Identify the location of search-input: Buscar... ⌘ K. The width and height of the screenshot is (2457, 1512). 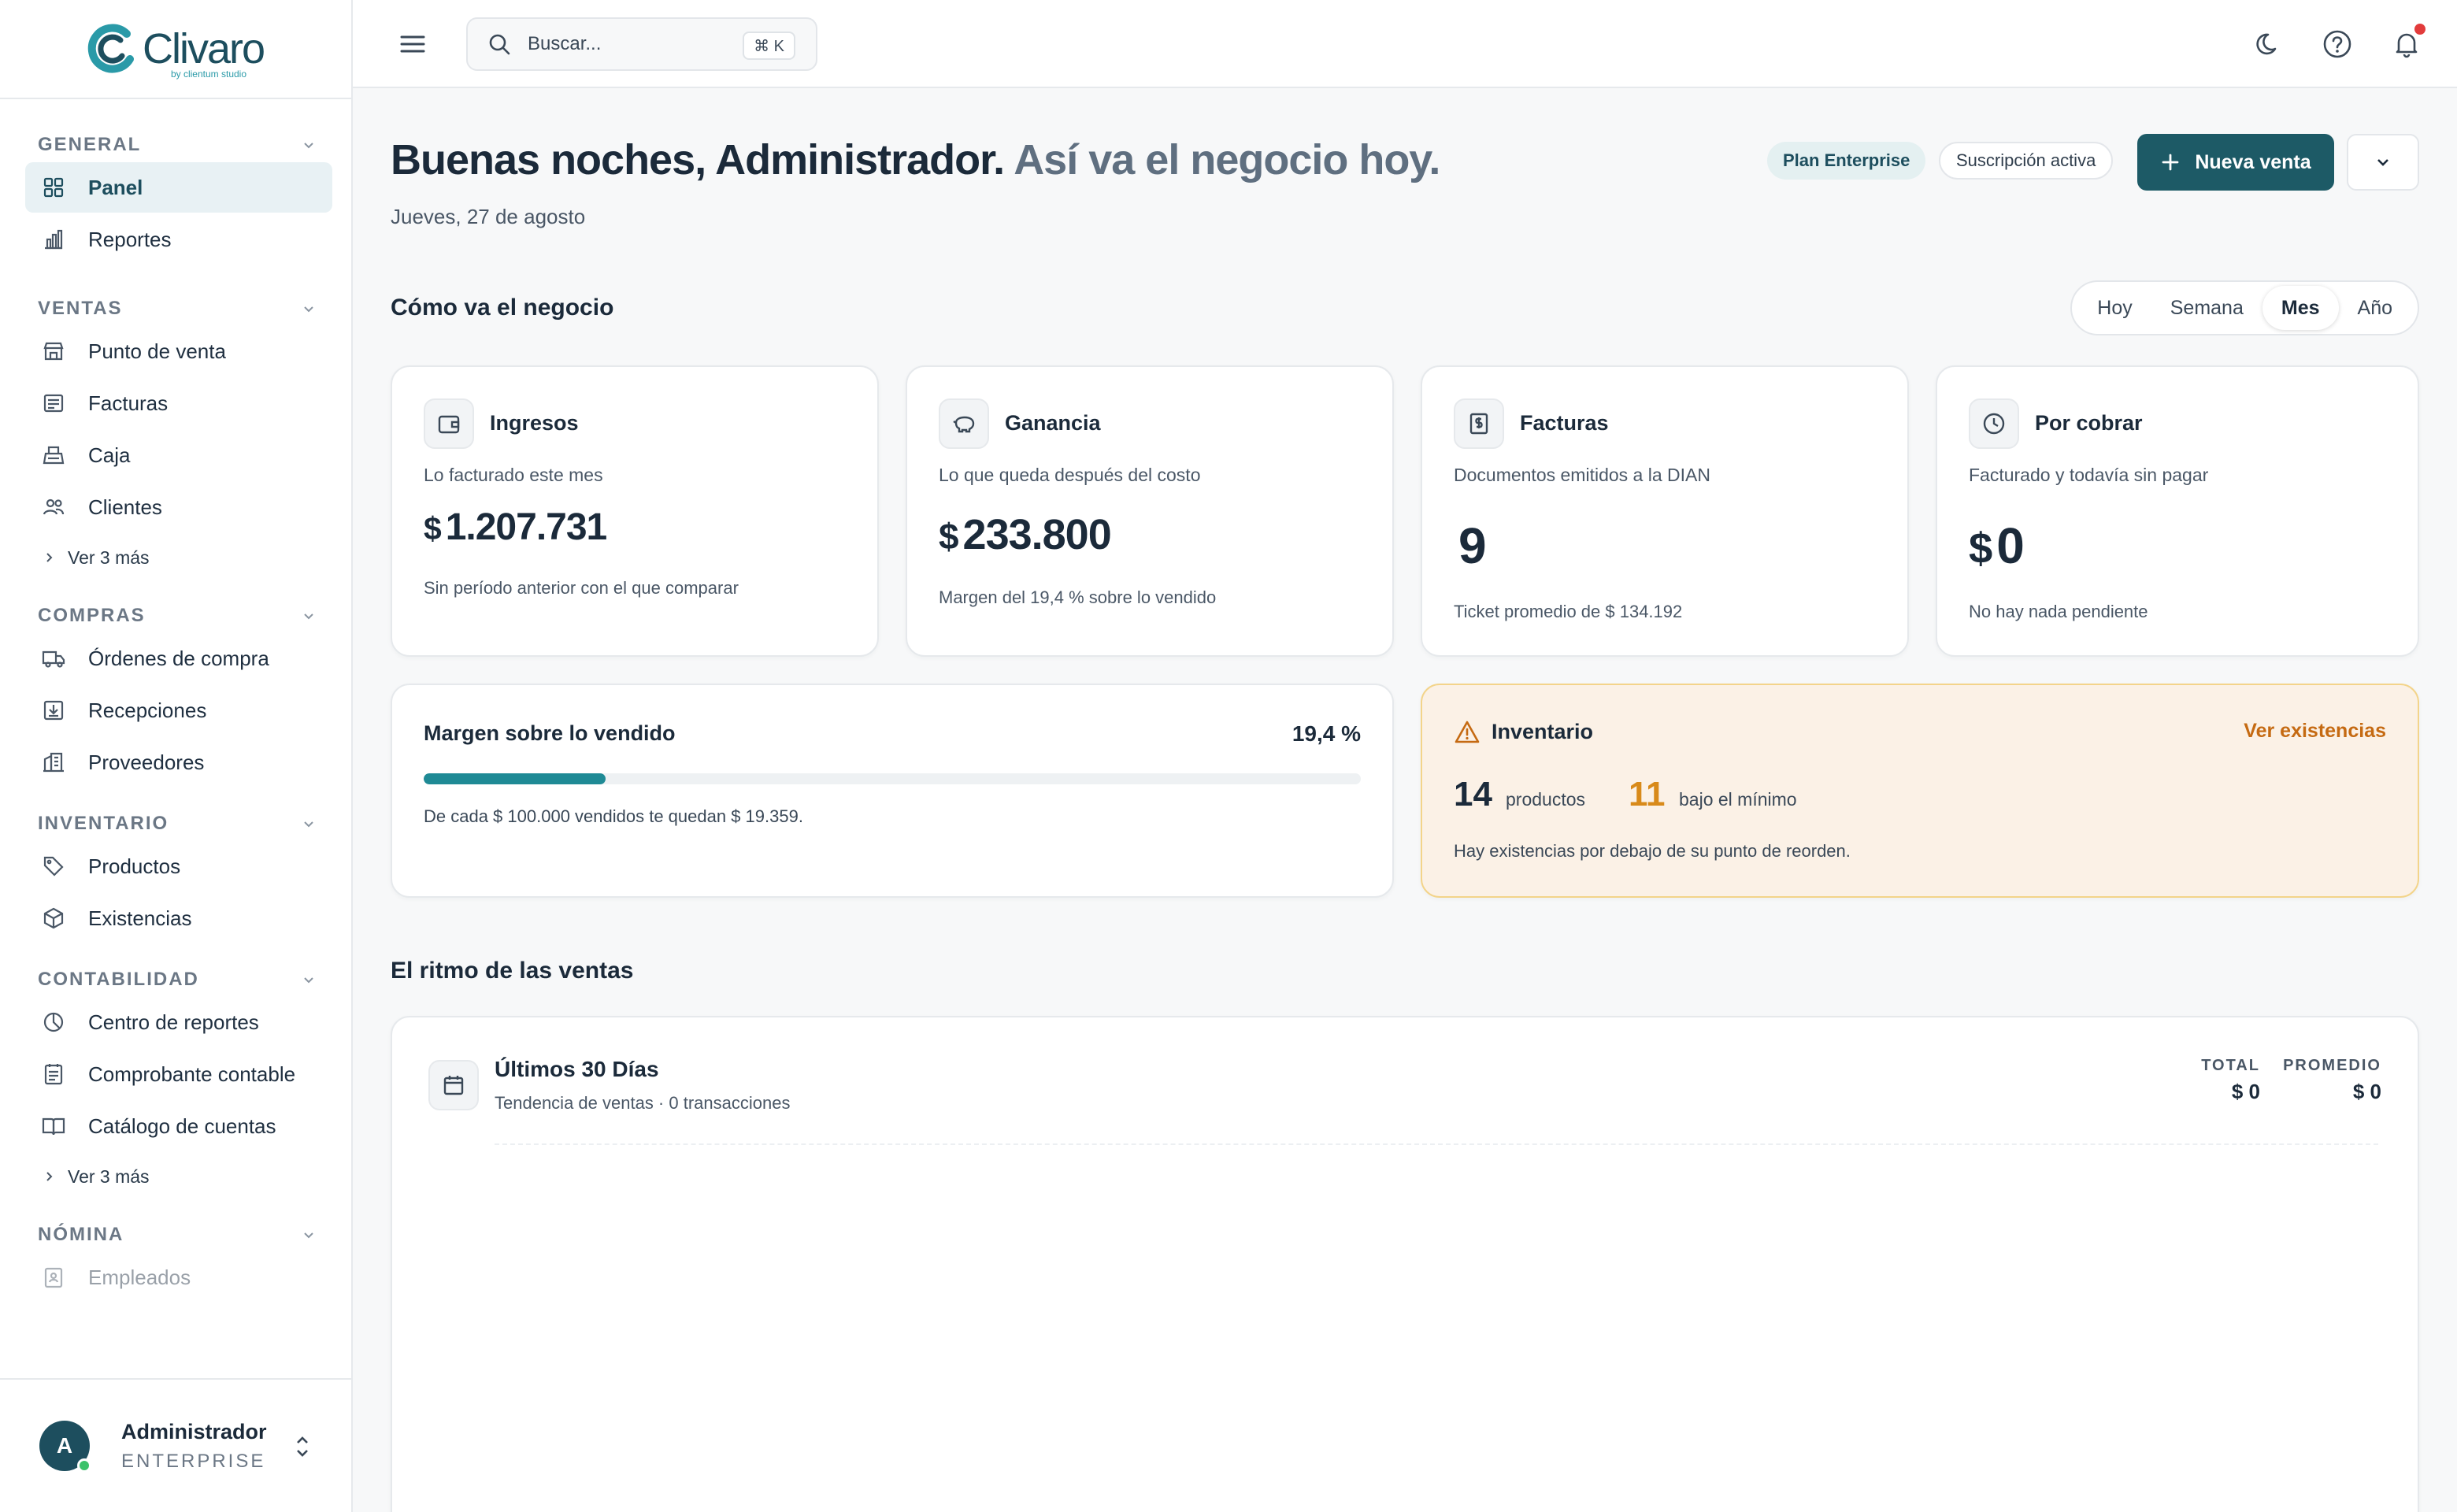
(641, 44).